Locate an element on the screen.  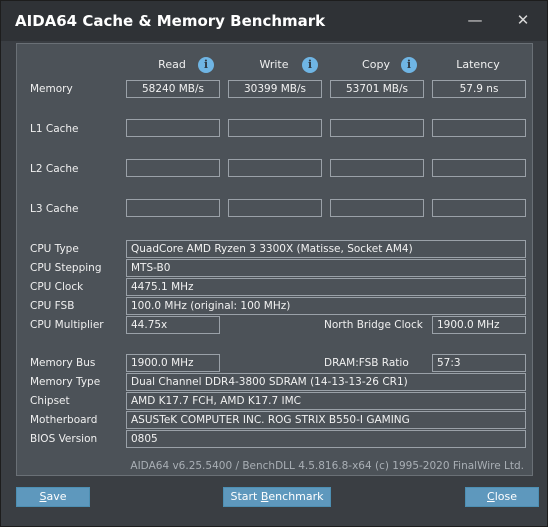
dram-fsb-ratio-value: 57:3 is located at coordinates (479, 363).